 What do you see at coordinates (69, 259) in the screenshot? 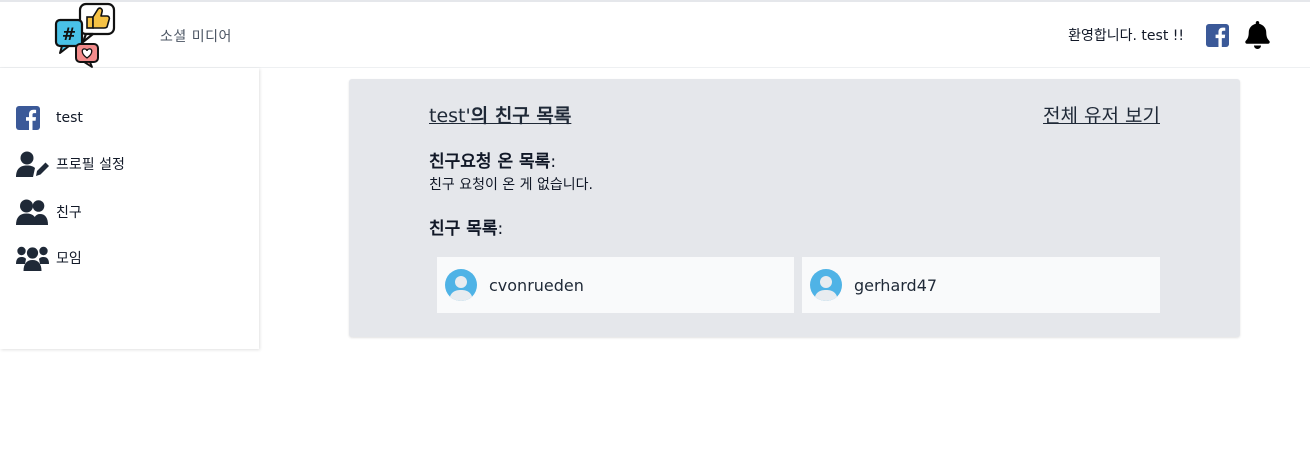
I see `sidebar-item-label: 모임` at bounding box center [69, 259].